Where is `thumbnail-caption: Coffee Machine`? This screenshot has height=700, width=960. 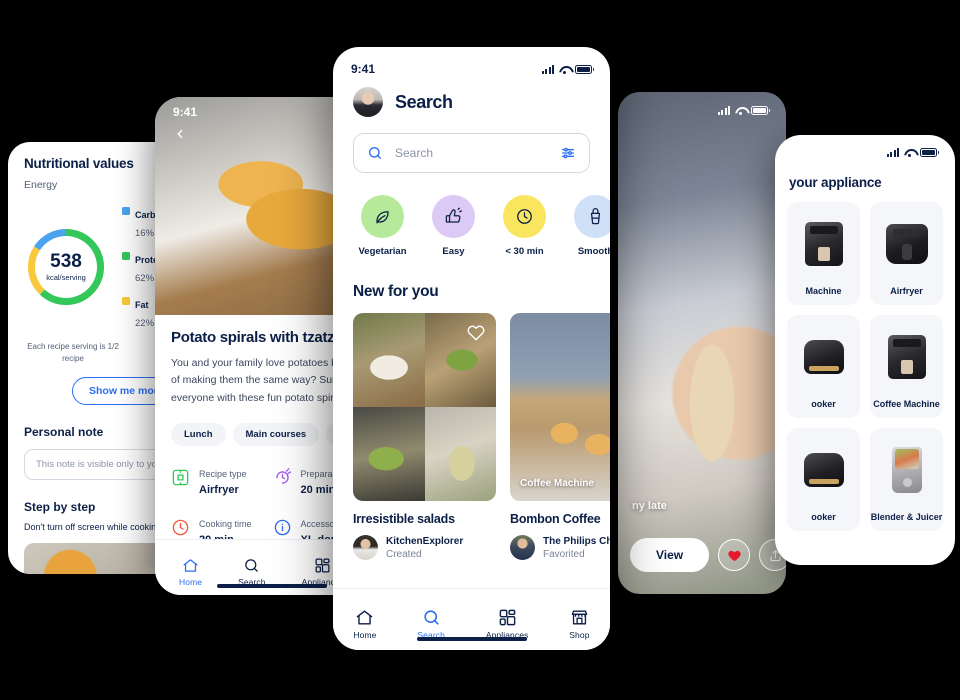 thumbnail-caption: Coffee Machine is located at coordinates (557, 483).